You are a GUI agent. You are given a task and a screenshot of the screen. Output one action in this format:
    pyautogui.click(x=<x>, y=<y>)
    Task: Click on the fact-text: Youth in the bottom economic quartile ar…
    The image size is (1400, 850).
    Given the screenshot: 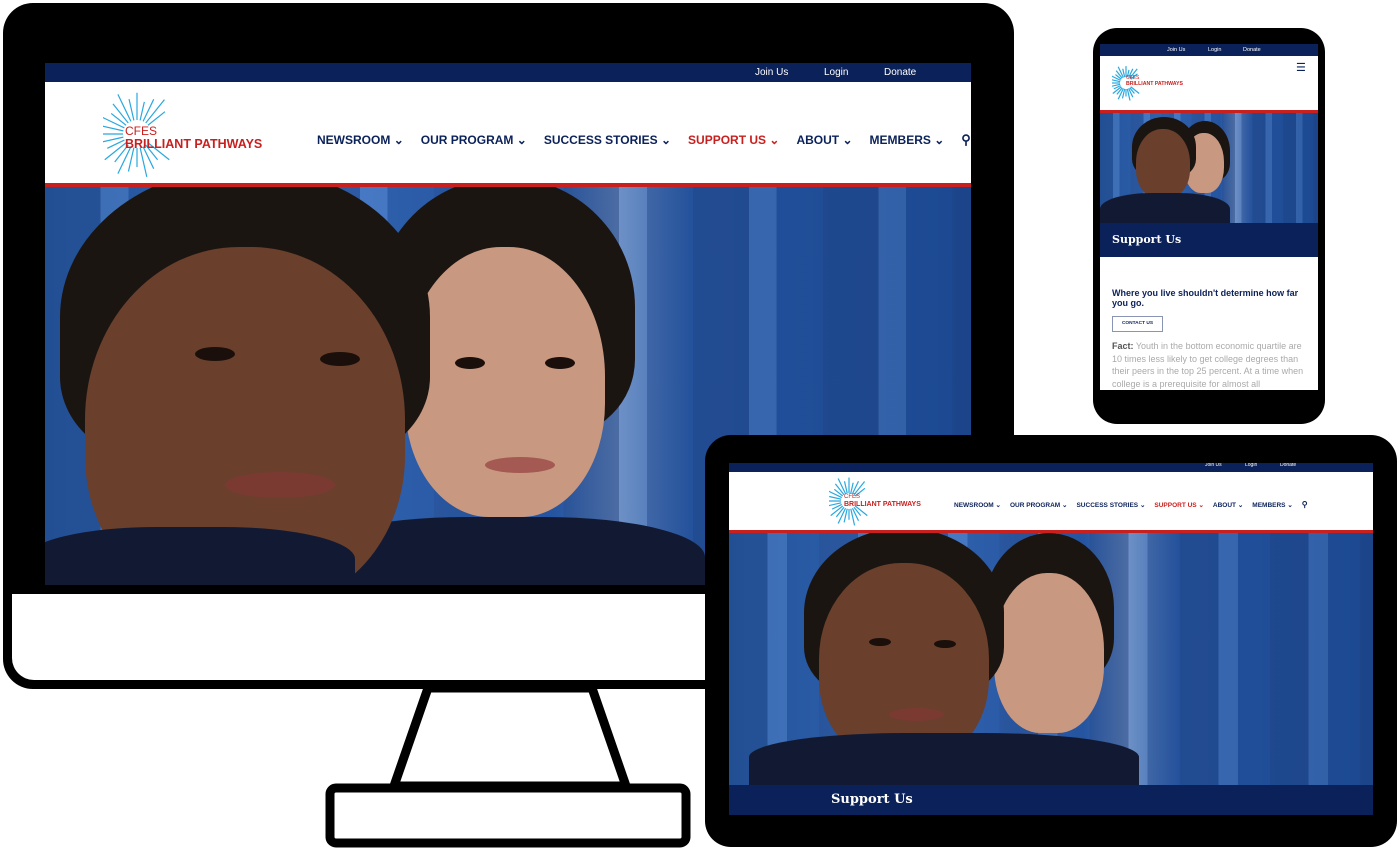 What is the action you would take?
    pyautogui.click(x=1208, y=365)
    